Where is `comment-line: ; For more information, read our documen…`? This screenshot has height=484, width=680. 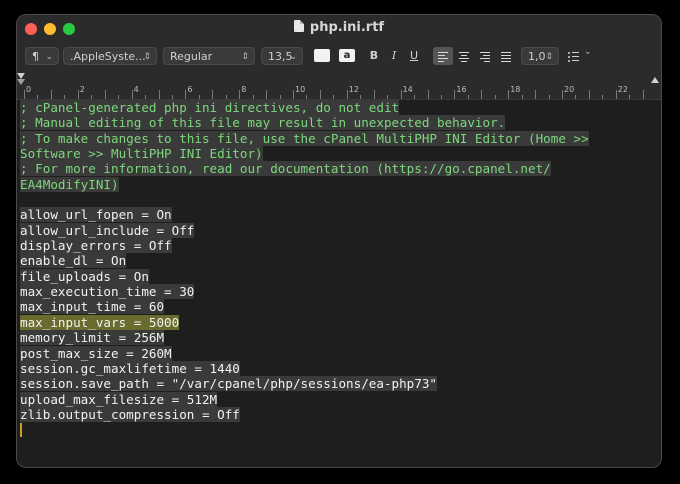 comment-line: ; For more information, read our documen… is located at coordinates (330, 169).